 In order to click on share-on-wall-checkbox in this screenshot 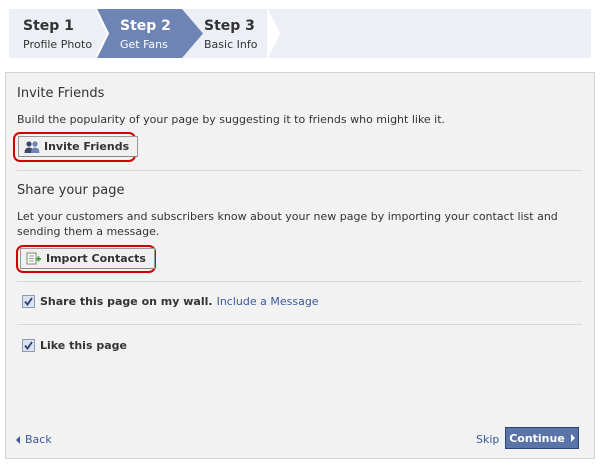, I will do `click(28, 301)`.